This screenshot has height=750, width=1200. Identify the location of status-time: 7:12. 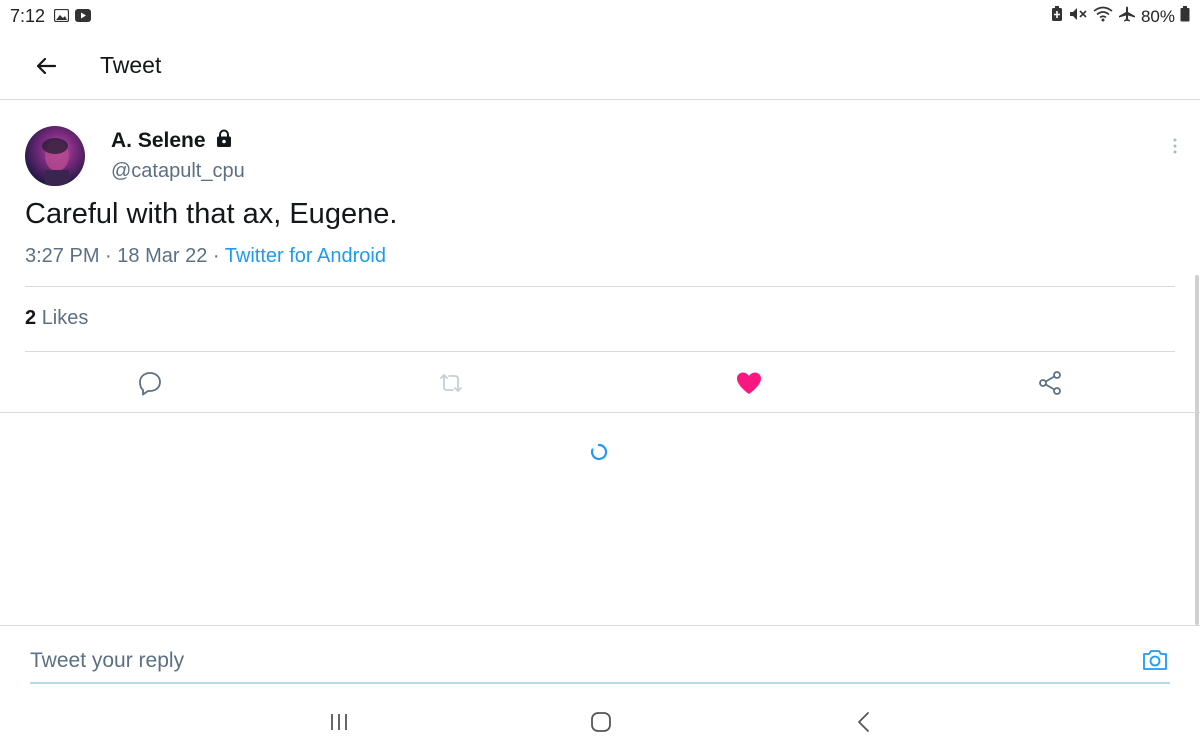
(28, 16).